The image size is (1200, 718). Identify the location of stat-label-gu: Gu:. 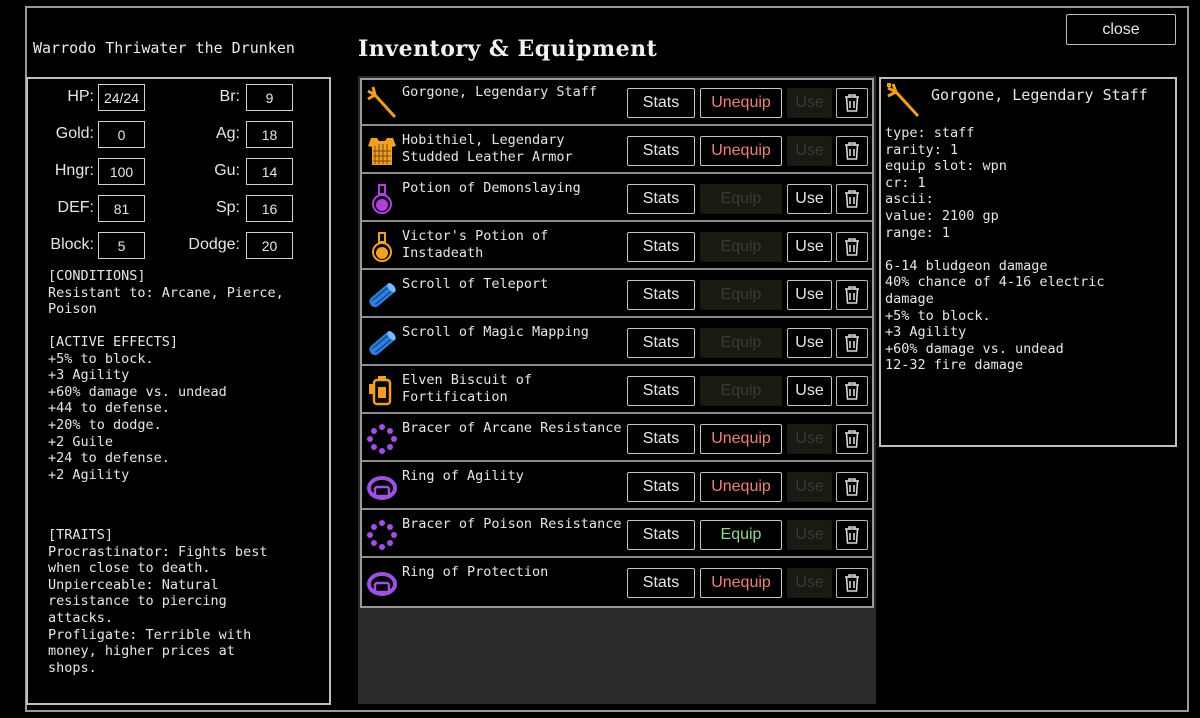
(227, 170).